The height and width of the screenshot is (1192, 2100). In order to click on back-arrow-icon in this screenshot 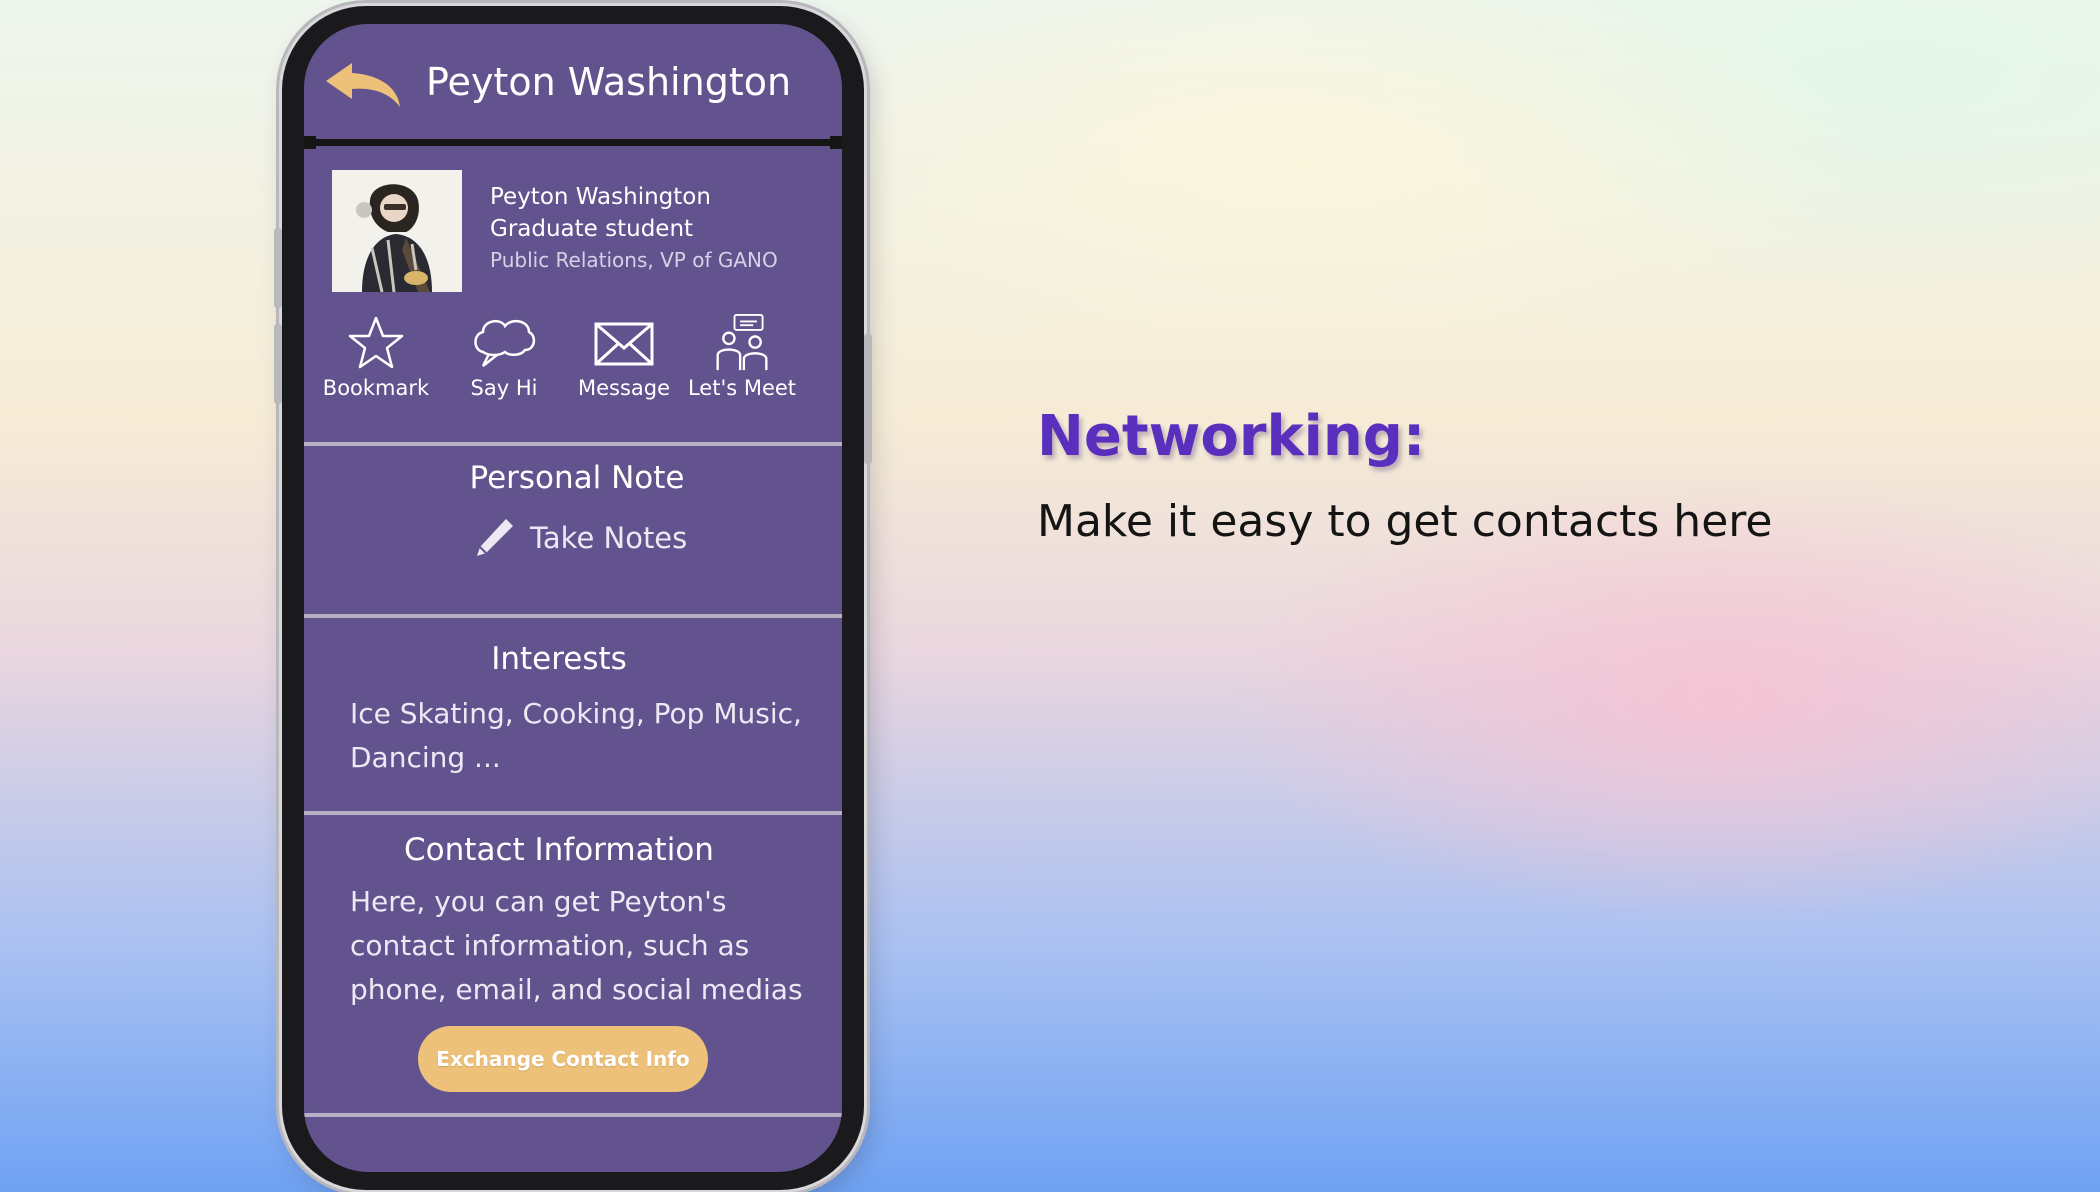, I will do `click(364, 85)`.